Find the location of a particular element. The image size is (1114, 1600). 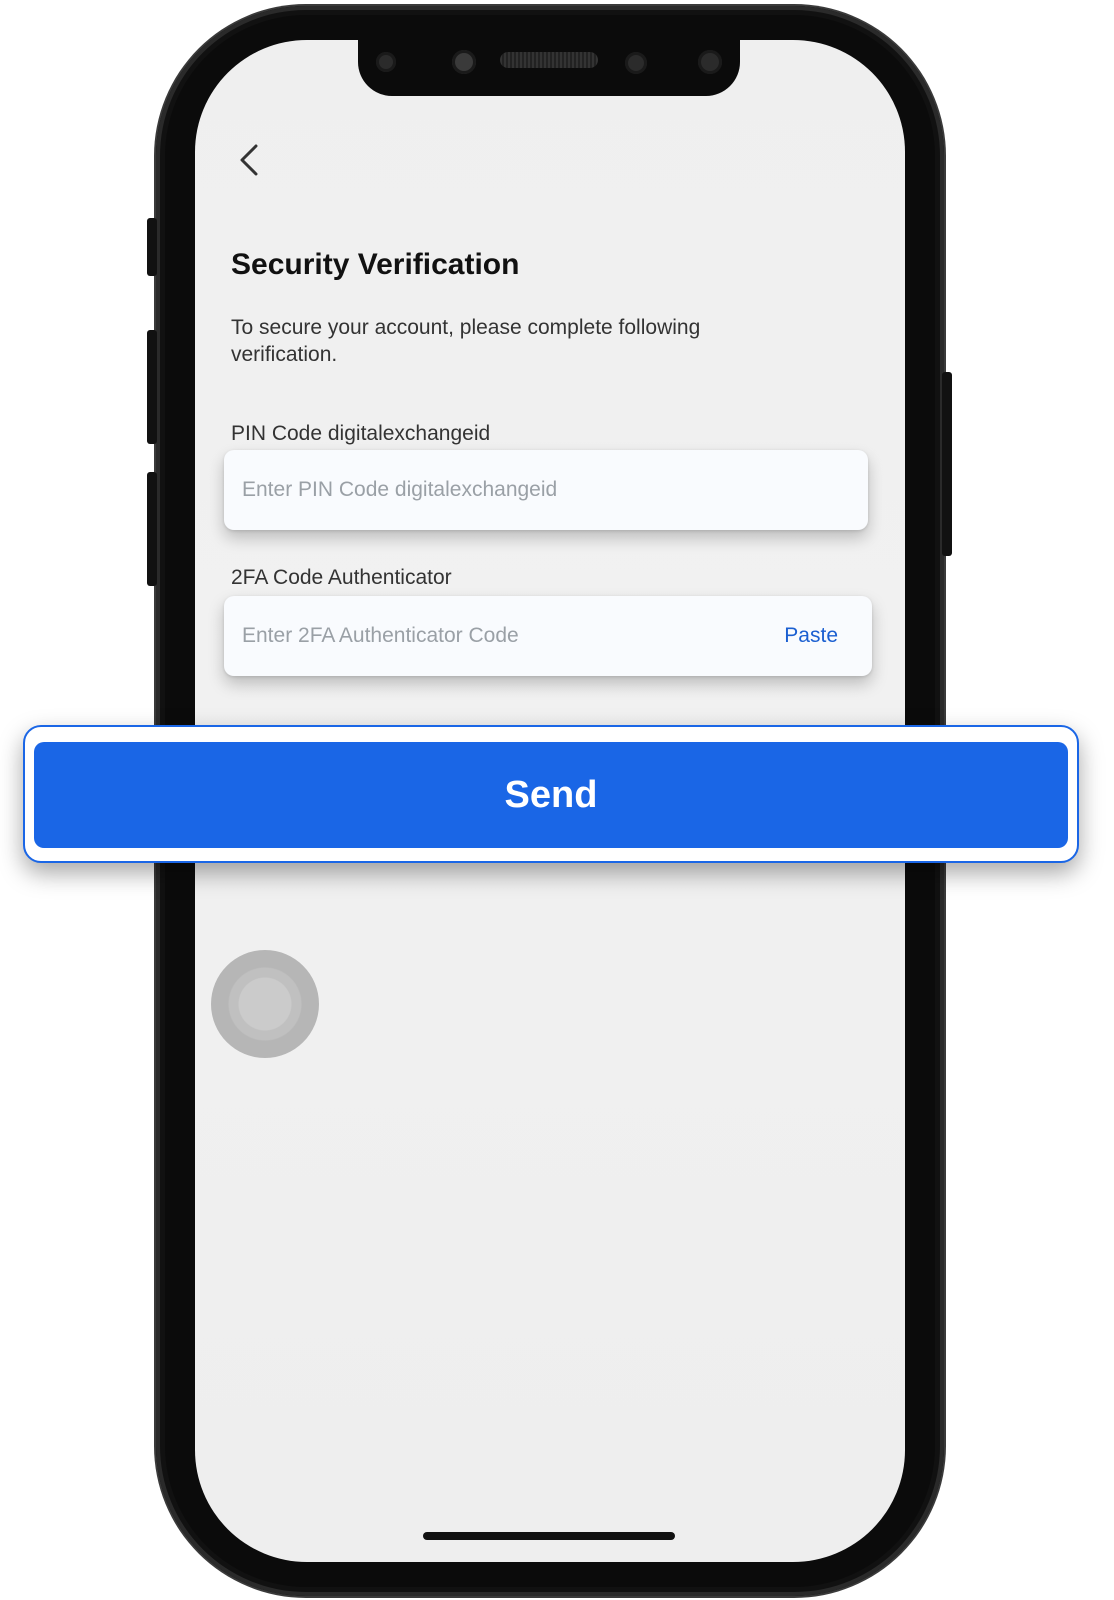

touch-indicator is located at coordinates (265, 1004).